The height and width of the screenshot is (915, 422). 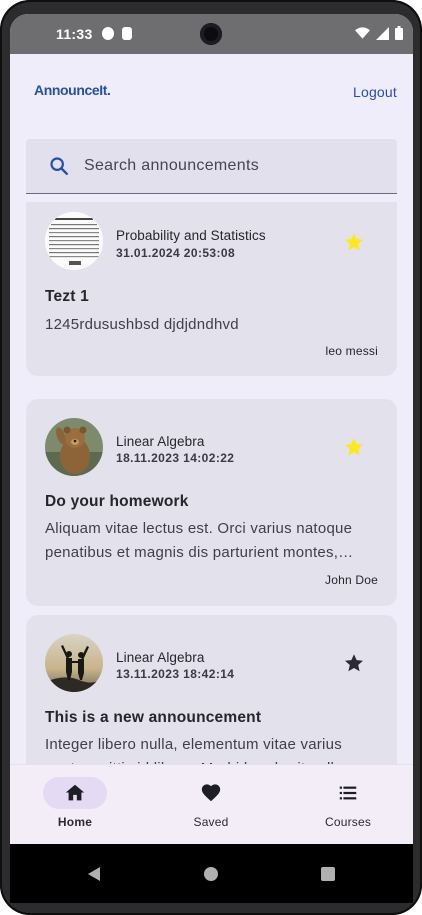 I want to click on home-button-icon, so click(x=211, y=874).